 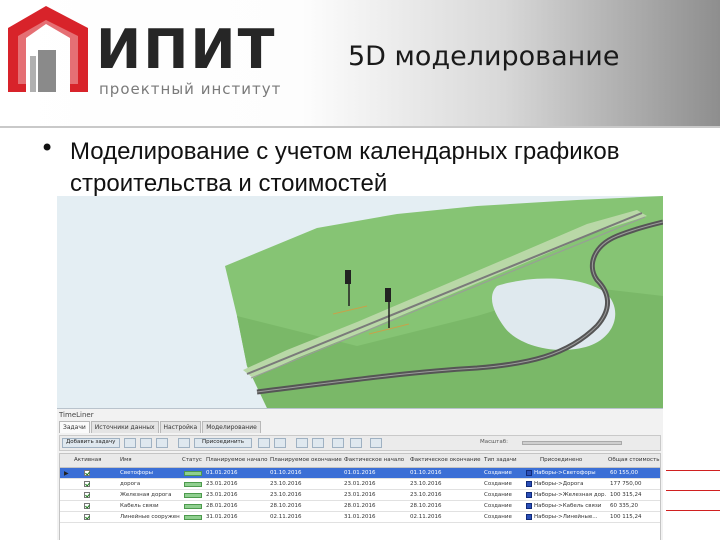 I want to click on col-attached: Присоединено, so click(x=571, y=460).